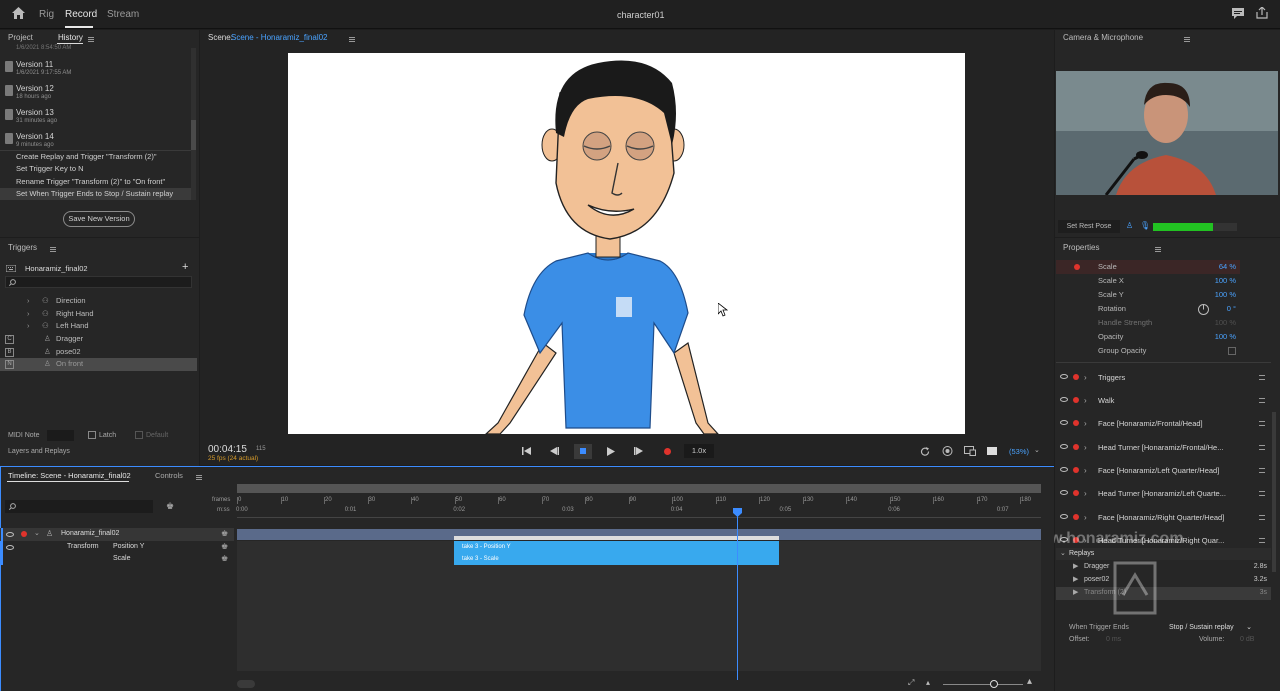 This screenshot has height=691, width=1280. I want to click on add-trigger-button: +, so click(185, 267).